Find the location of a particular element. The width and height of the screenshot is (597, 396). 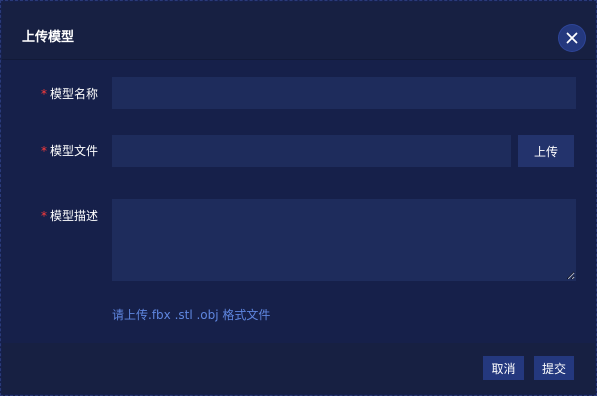

model-file-label: * 模型文件 is located at coordinates (69, 150).